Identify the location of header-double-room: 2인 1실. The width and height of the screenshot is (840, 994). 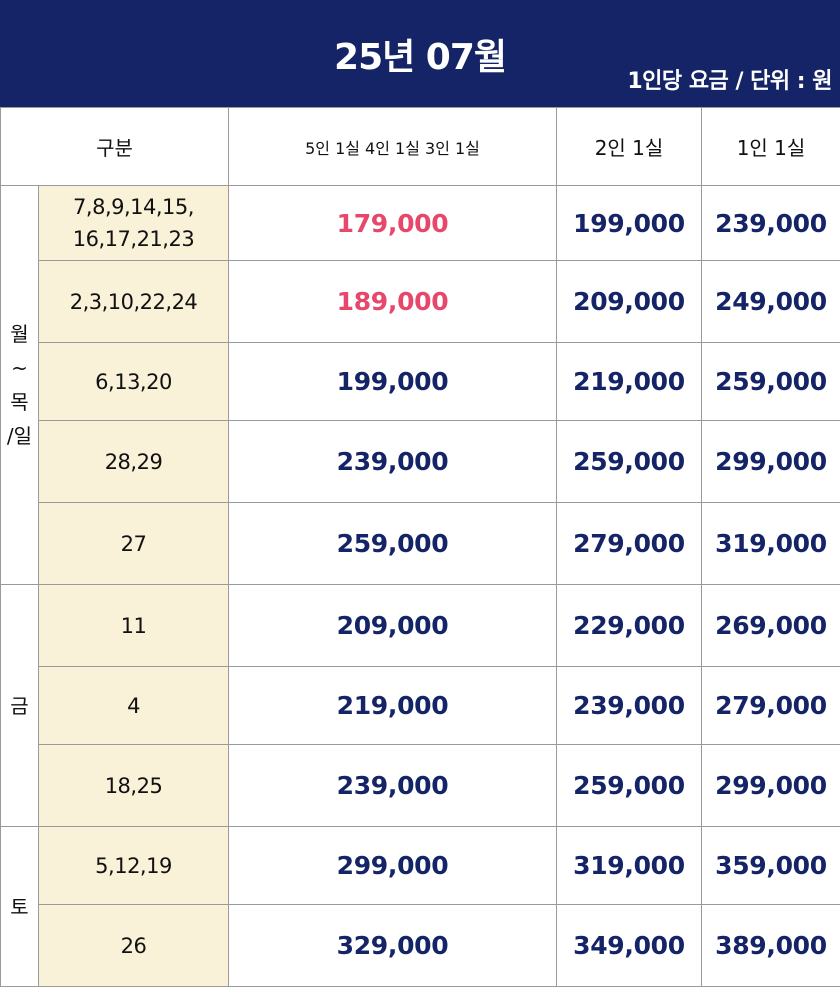
(629, 146).